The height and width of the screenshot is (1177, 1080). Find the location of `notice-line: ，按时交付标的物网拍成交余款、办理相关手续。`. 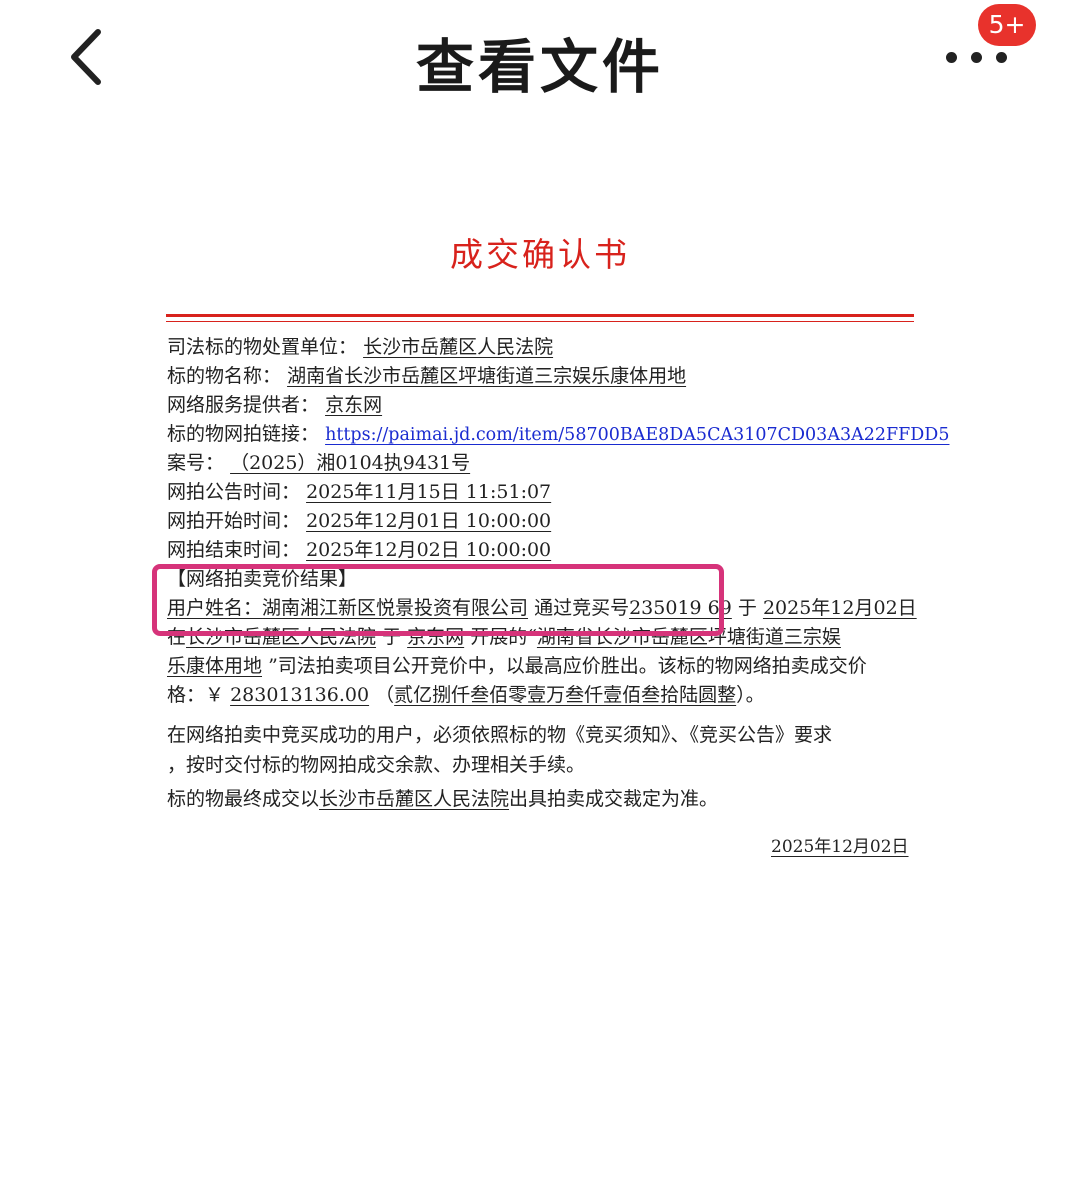

notice-line: ，按时交付标的物网拍成交余款、办理相关手续。 is located at coordinates (376, 765).